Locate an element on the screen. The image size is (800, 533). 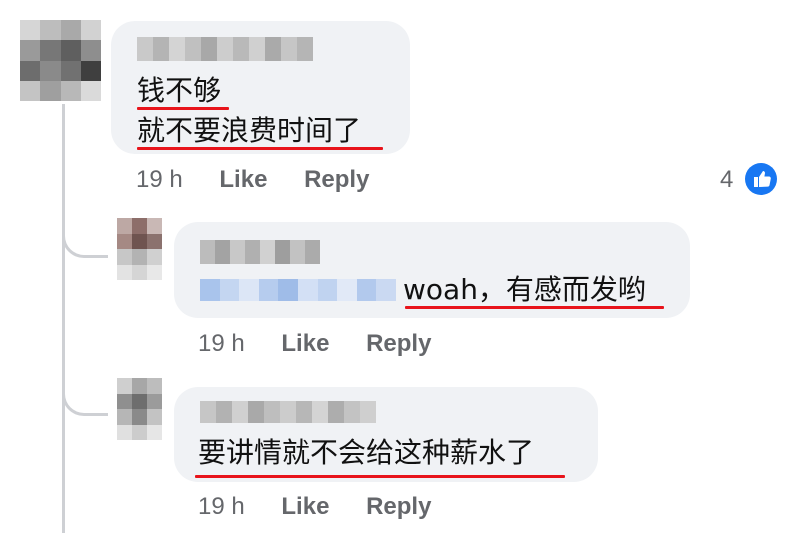
comment-bubble: woah，有感而发哟 is located at coordinates (432, 270).